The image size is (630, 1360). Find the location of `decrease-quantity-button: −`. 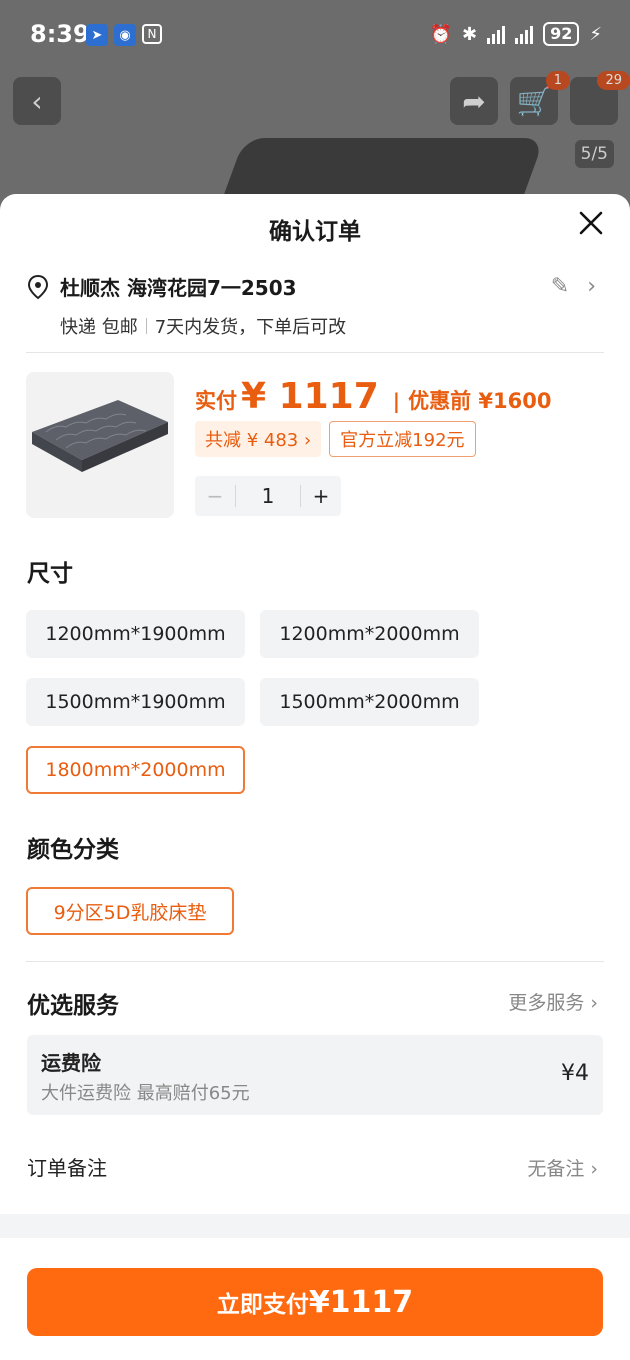

decrease-quantity-button: − is located at coordinates (215, 496).